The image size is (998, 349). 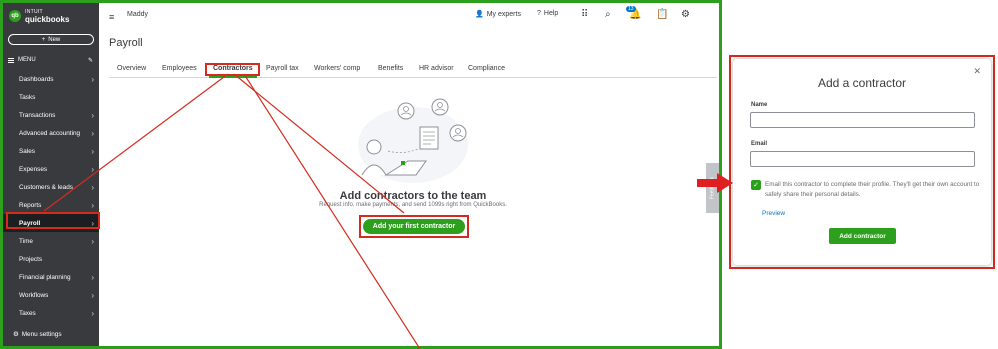 I want to click on new-button: + New, so click(x=51, y=39).